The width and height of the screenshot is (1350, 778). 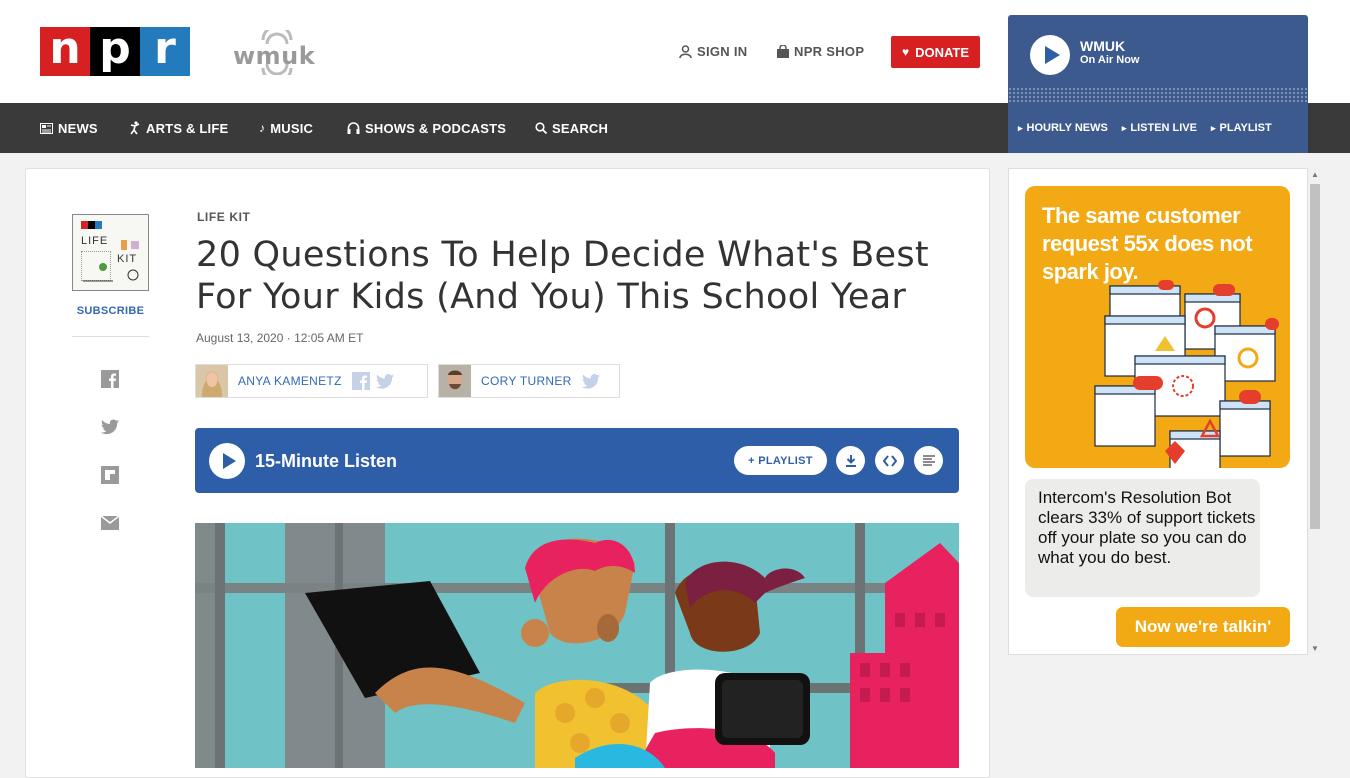 What do you see at coordinates (722, 51) in the screenshot?
I see `sign-in-label: SIGN IN` at bounding box center [722, 51].